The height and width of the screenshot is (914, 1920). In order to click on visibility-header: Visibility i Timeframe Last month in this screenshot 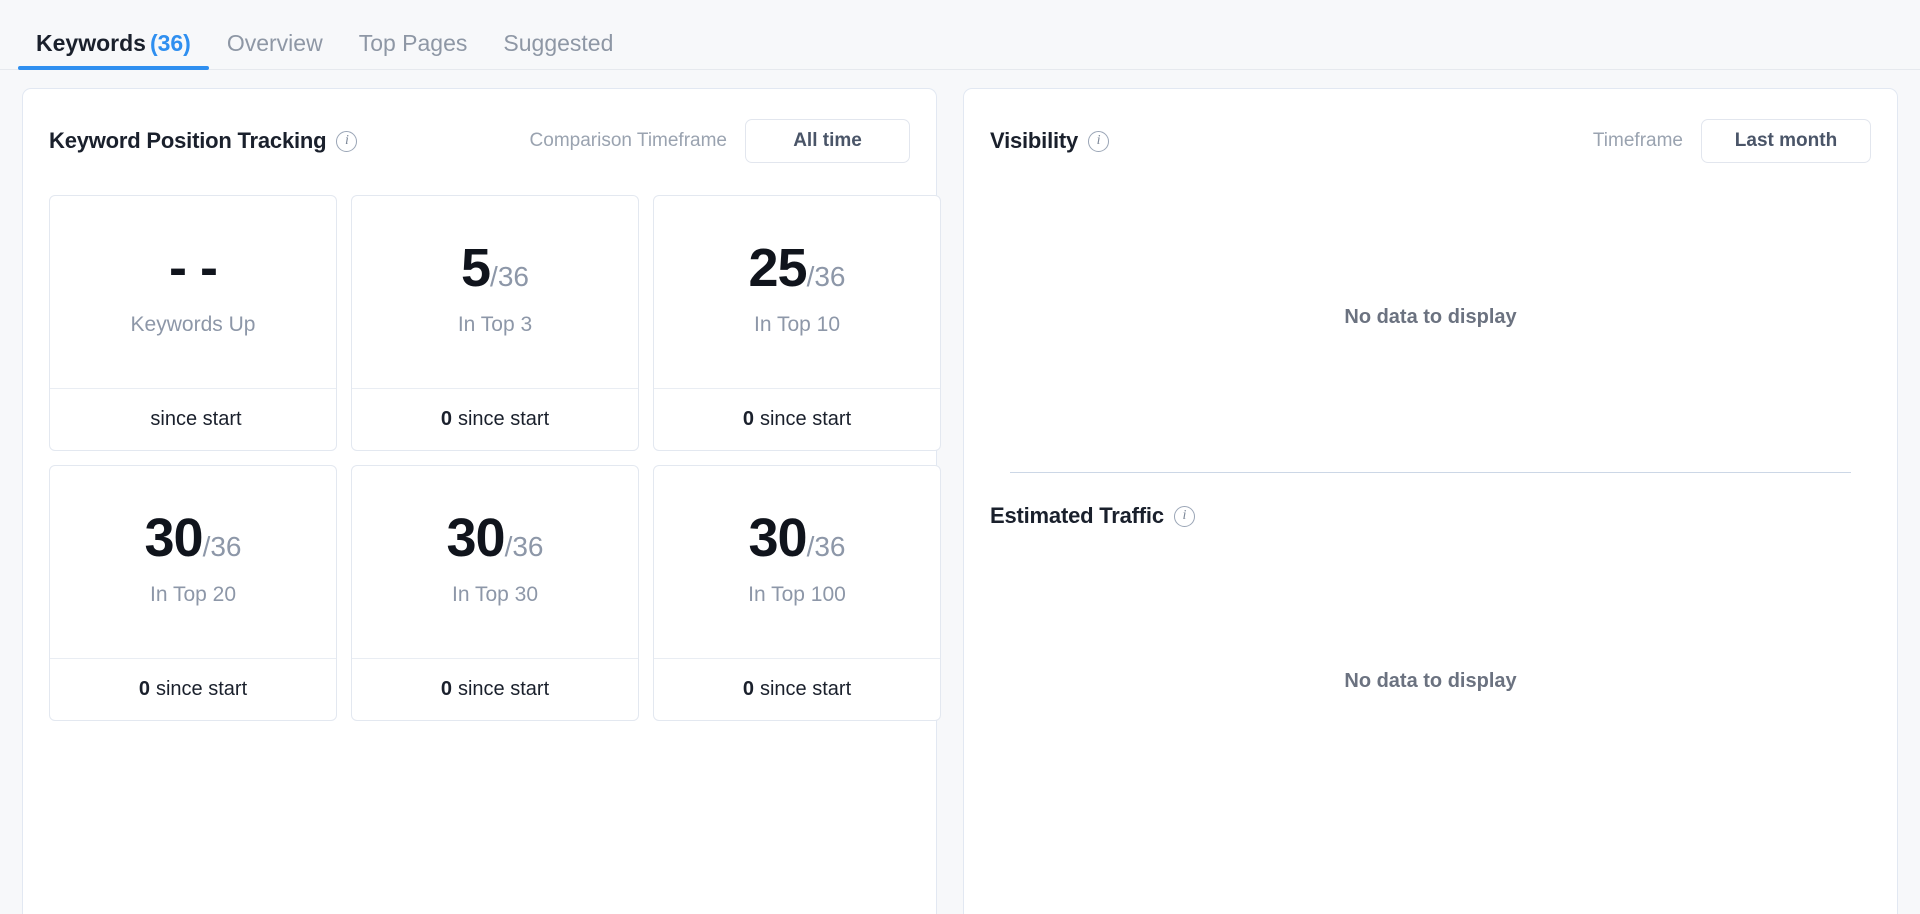, I will do `click(1430, 126)`.